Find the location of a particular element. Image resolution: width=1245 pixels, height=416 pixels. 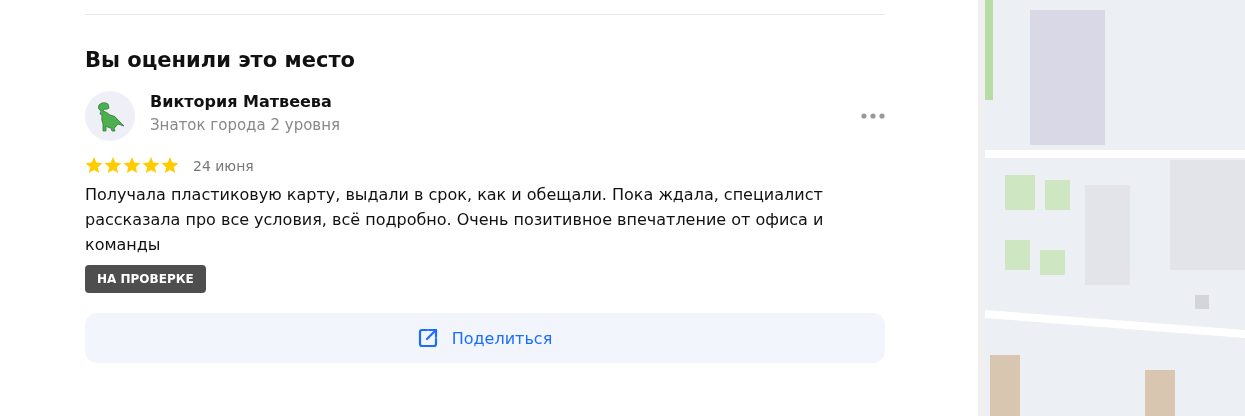

more-icon is located at coordinates (873, 116).